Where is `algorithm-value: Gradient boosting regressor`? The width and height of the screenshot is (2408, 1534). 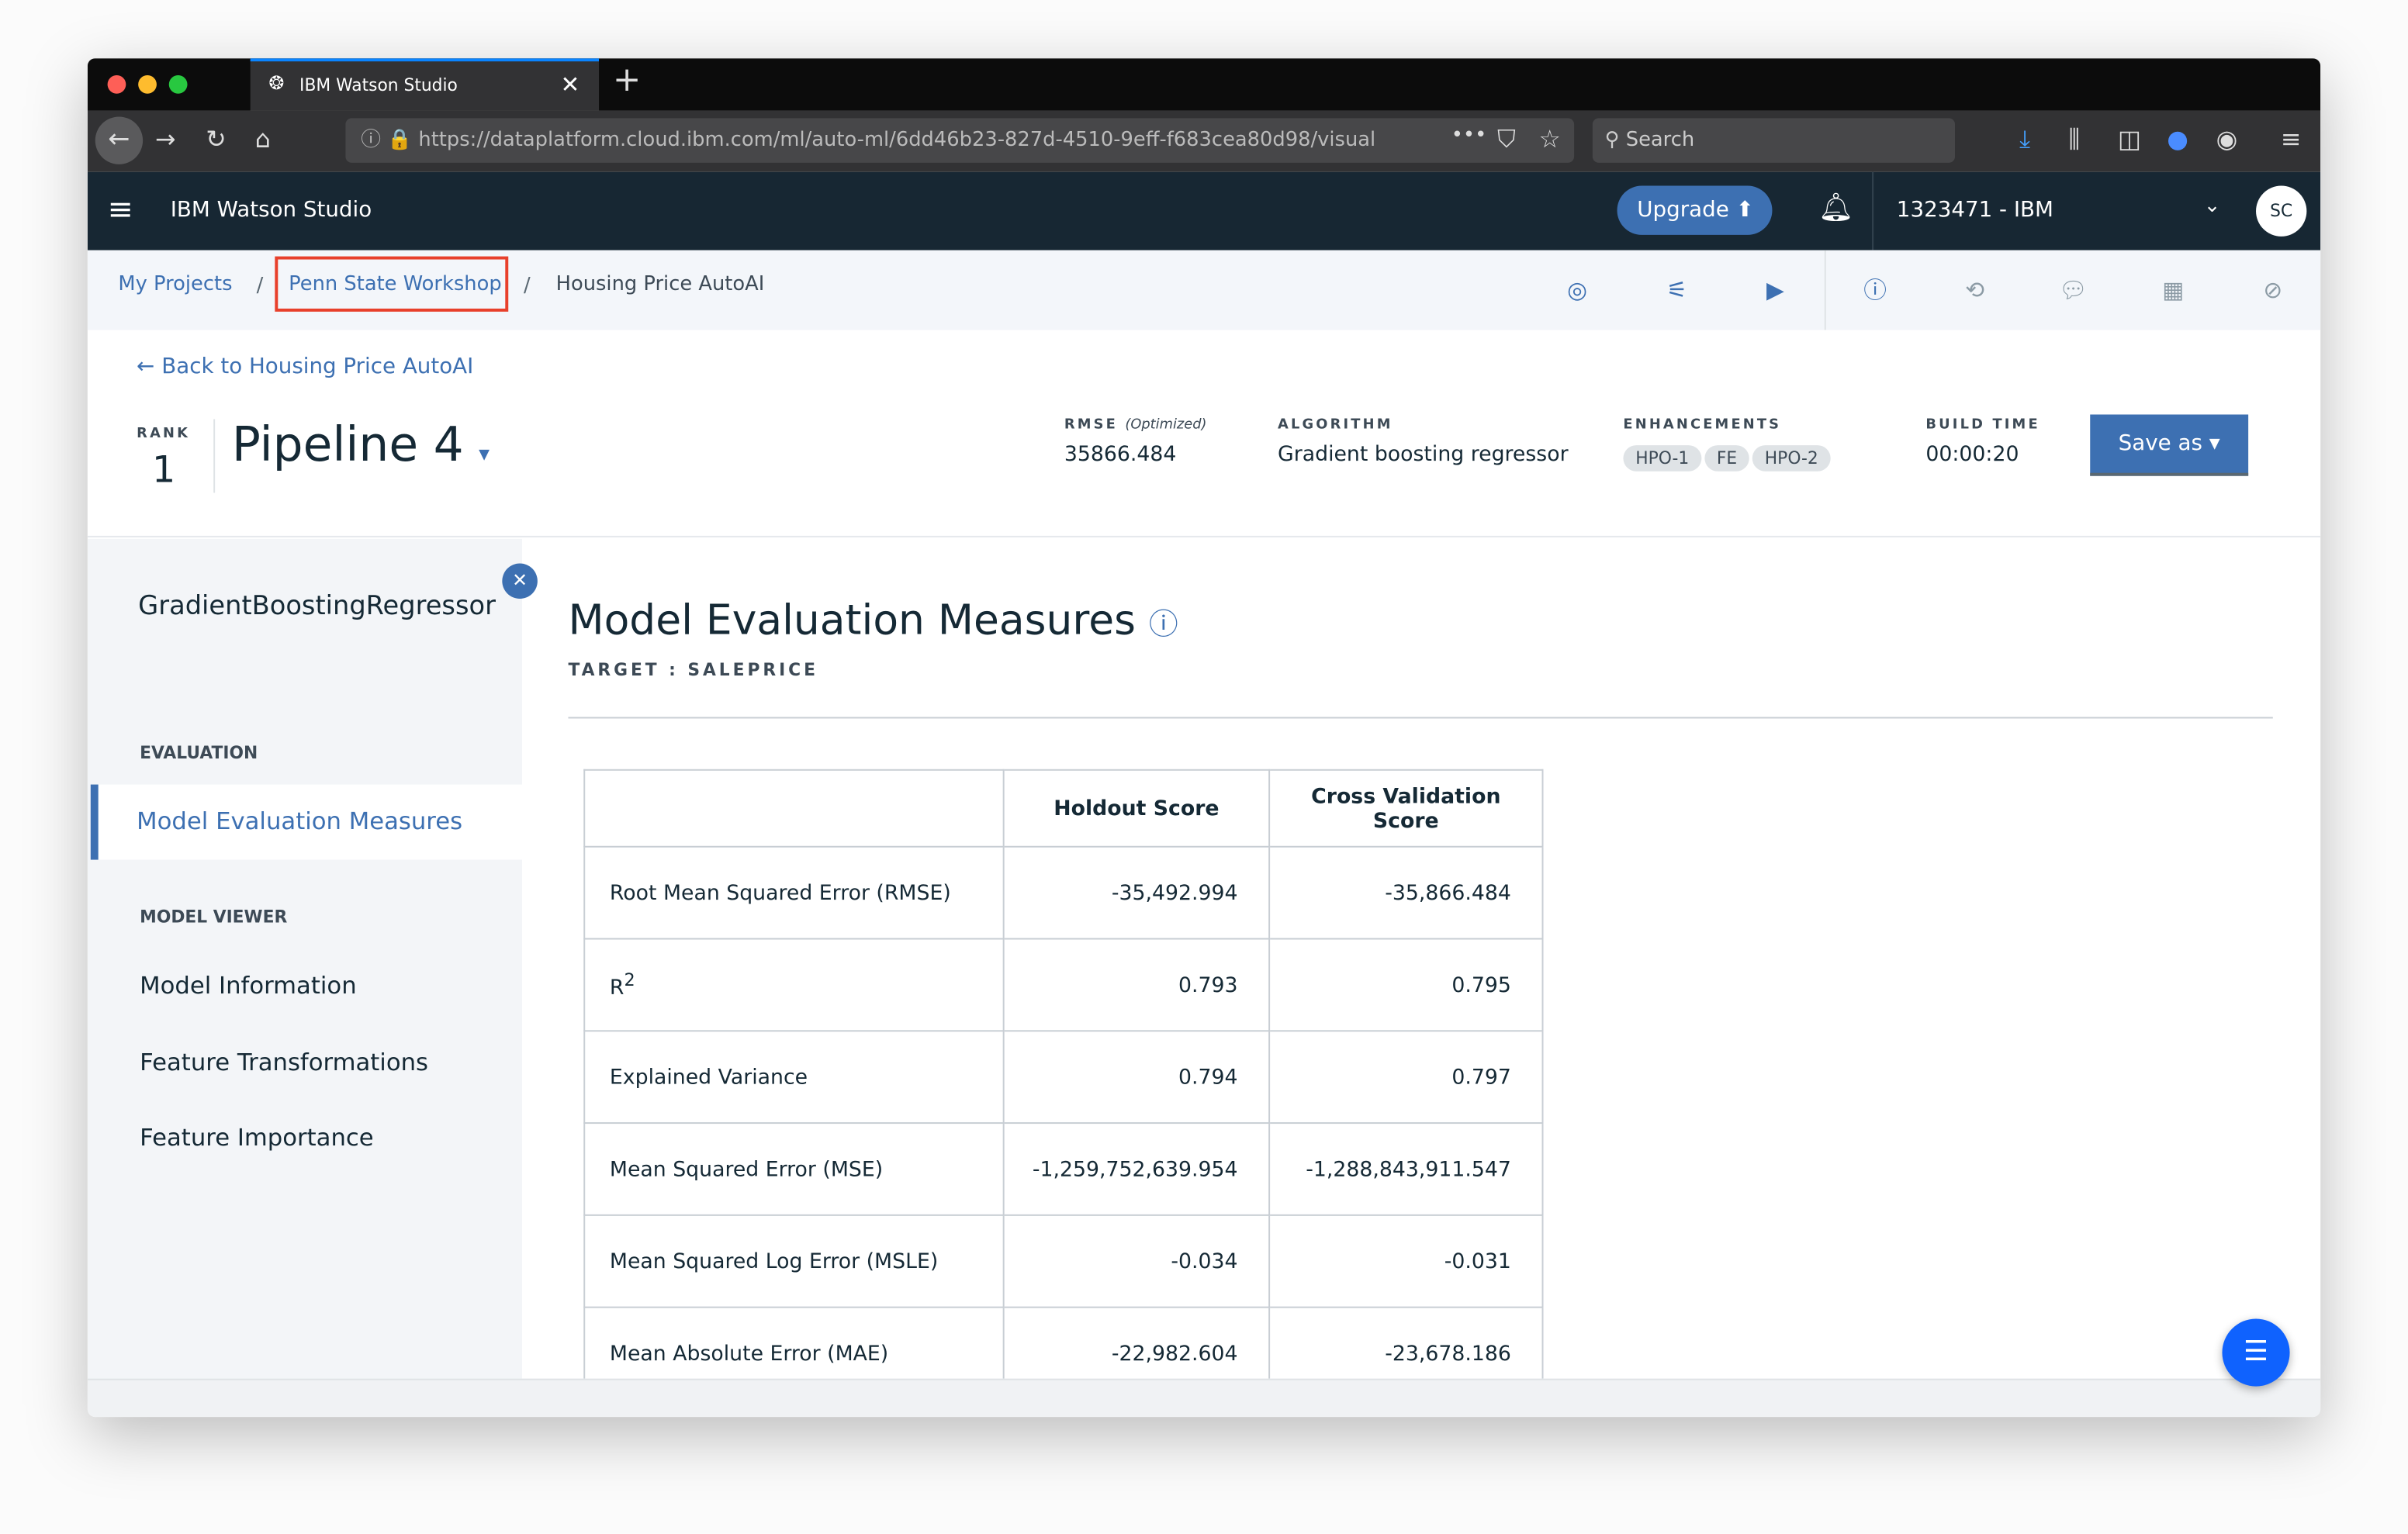
algorithm-value: Gradient boosting regressor is located at coordinates (1423, 454).